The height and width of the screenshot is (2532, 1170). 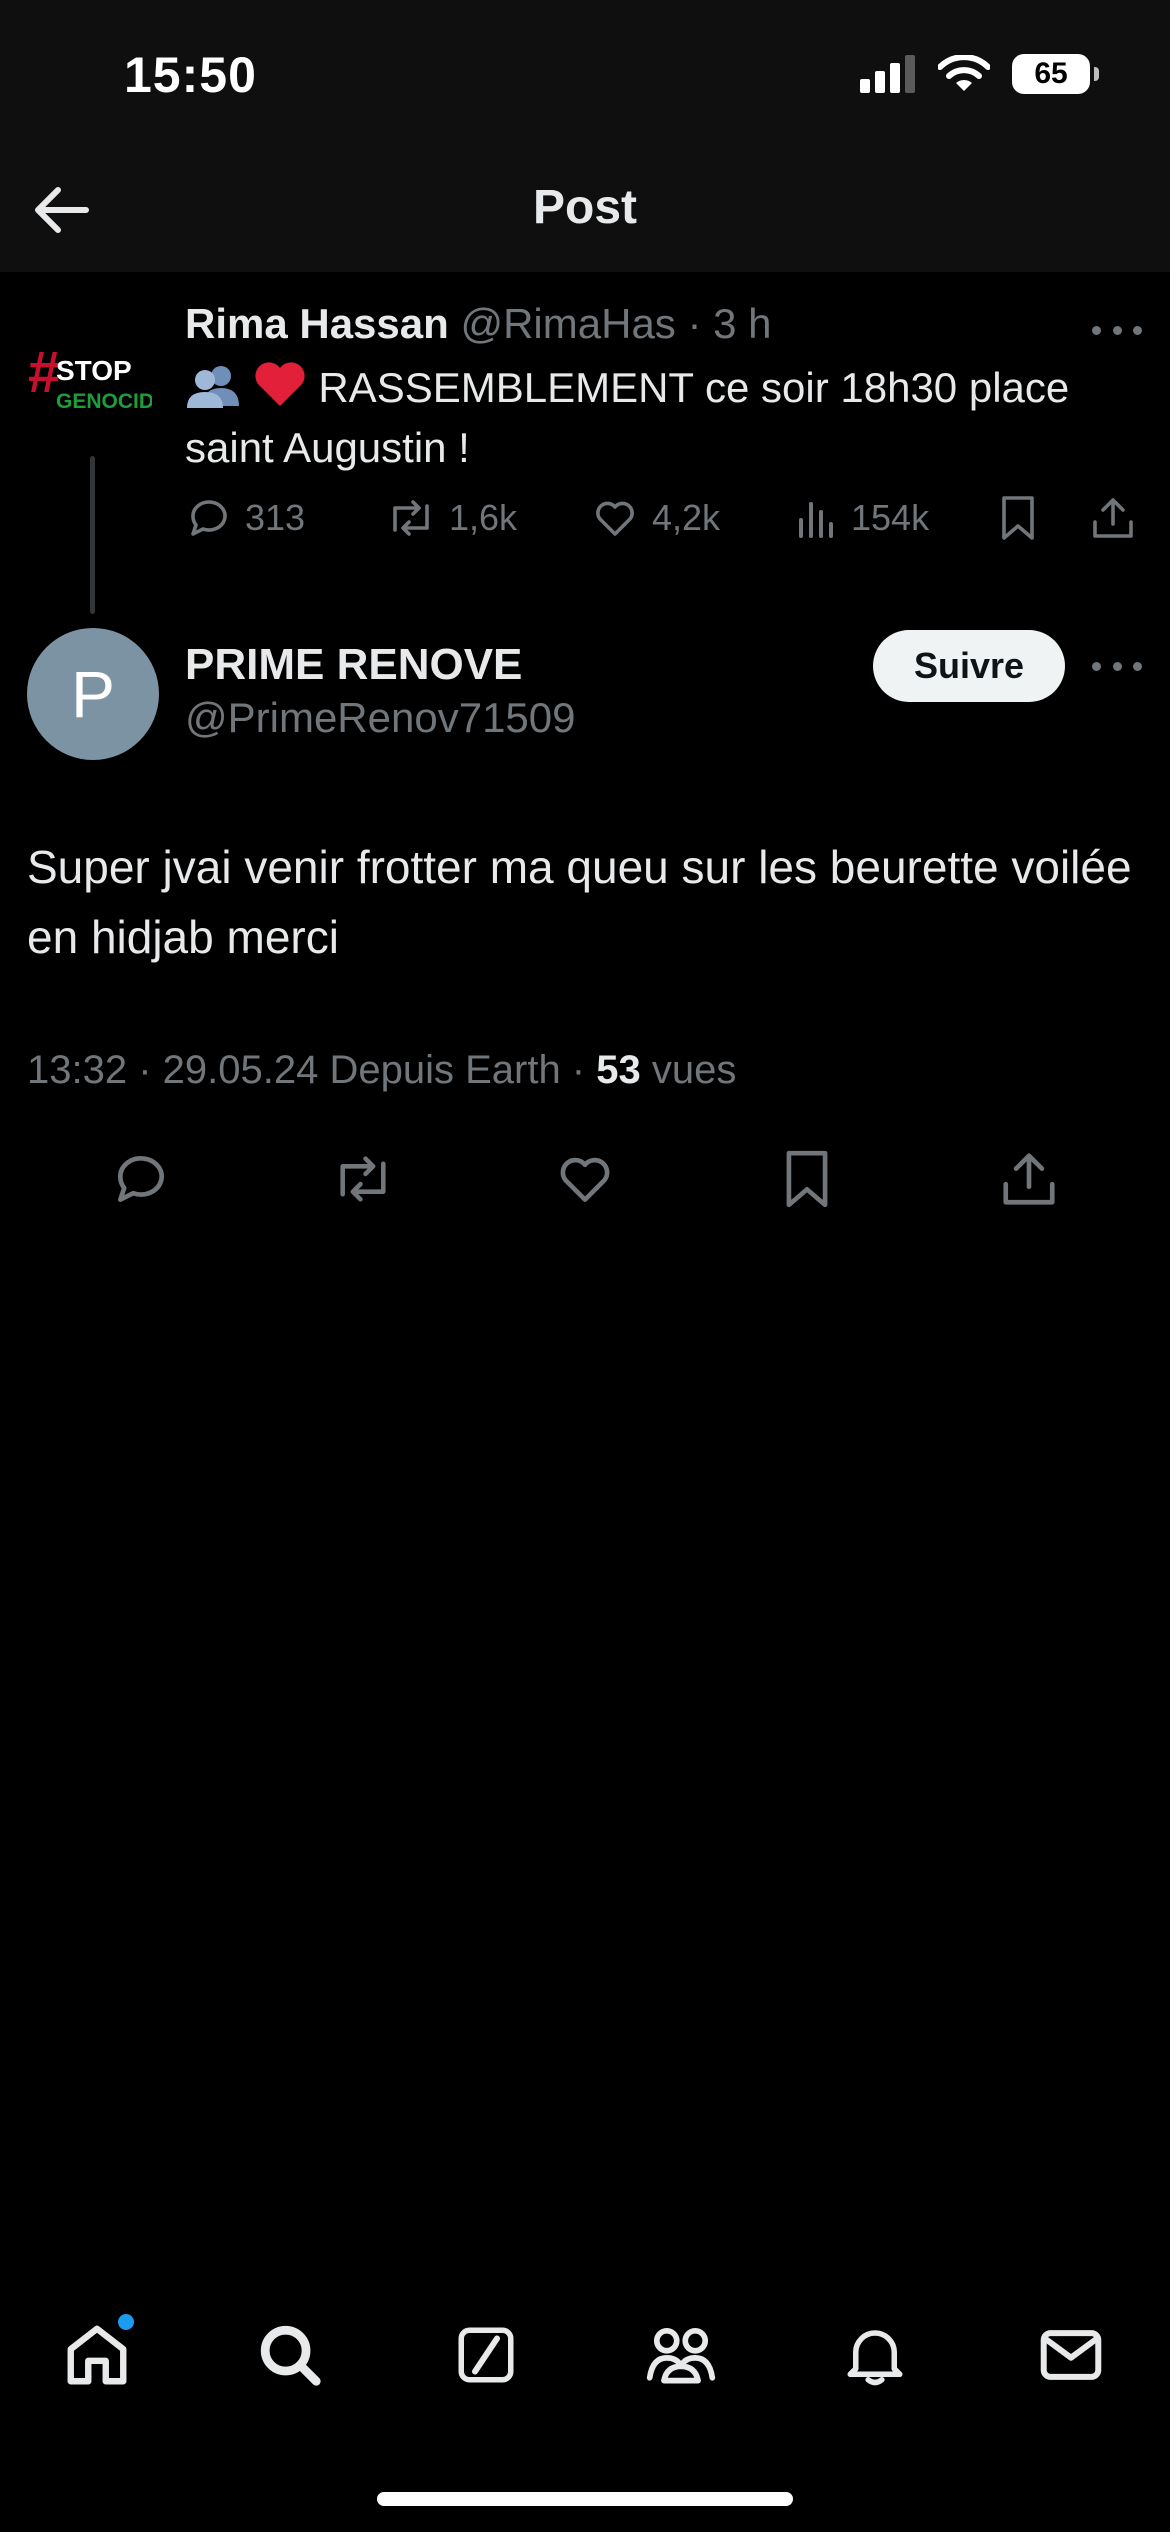 I want to click on bookmark-button, so click(x=807, y=1179).